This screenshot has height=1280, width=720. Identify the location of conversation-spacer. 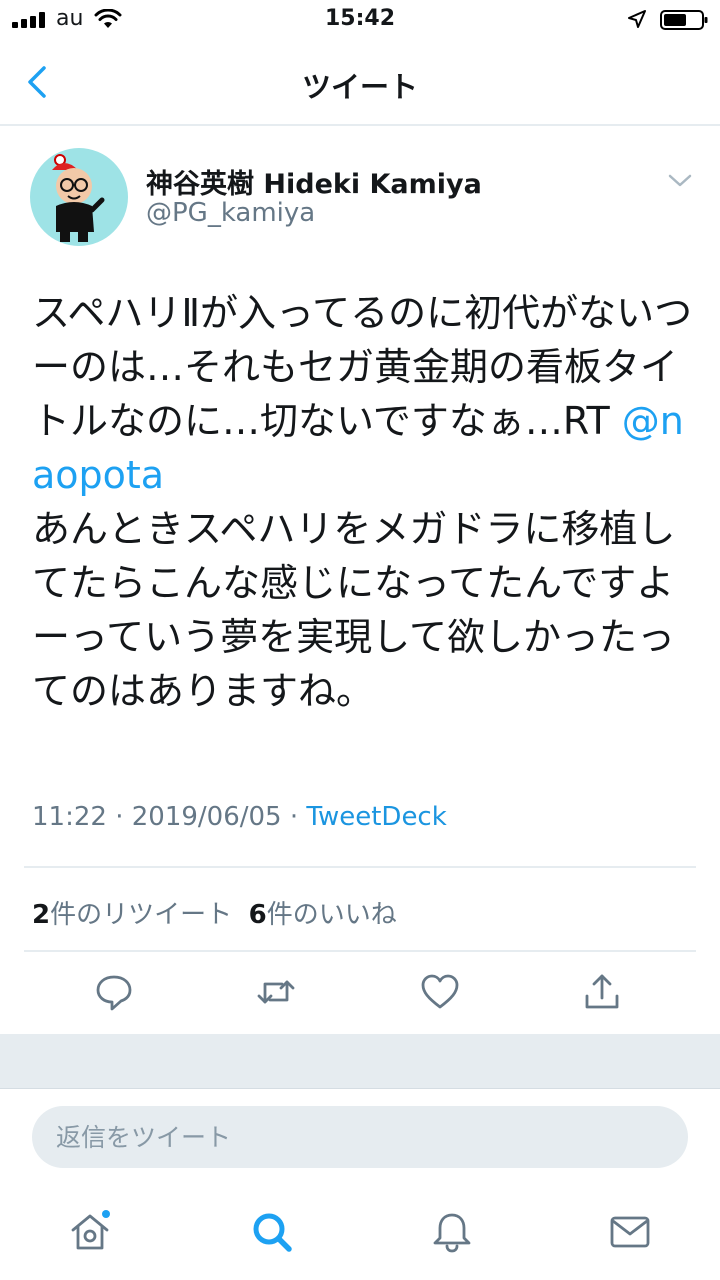
(360, 1061).